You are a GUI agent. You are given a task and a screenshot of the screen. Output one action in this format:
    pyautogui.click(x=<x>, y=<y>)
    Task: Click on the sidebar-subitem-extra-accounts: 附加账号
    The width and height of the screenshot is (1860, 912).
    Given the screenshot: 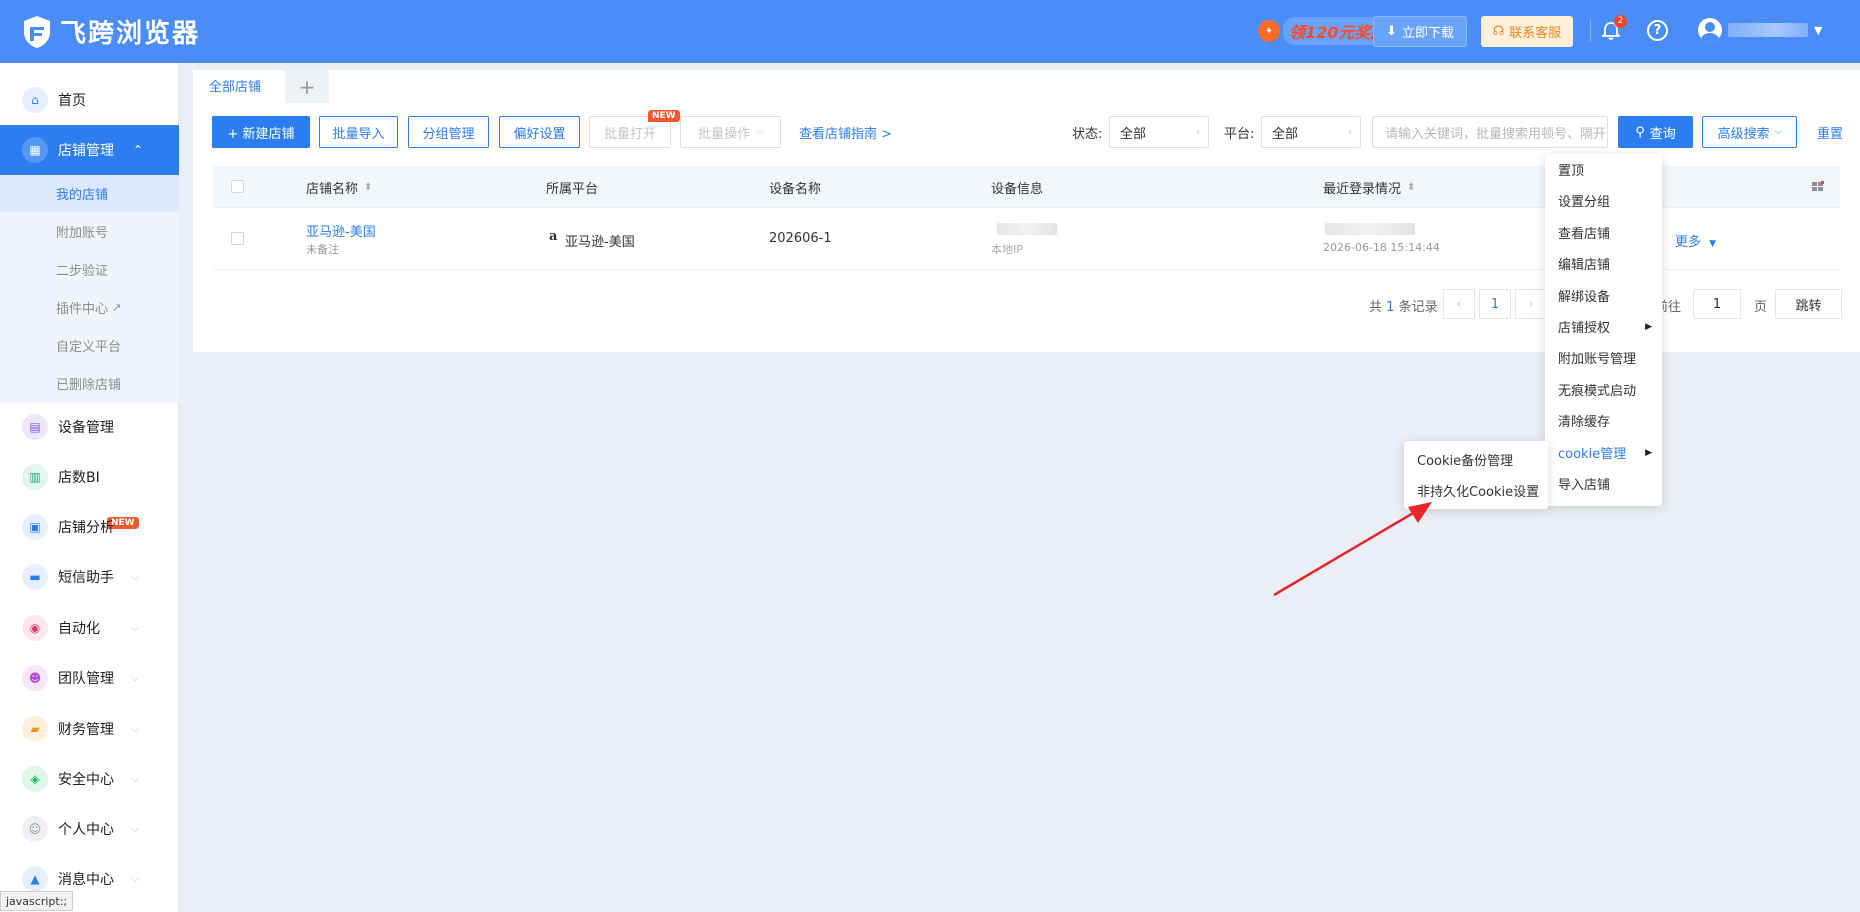 What is the action you would take?
    pyautogui.click(x=89, y=231)
    